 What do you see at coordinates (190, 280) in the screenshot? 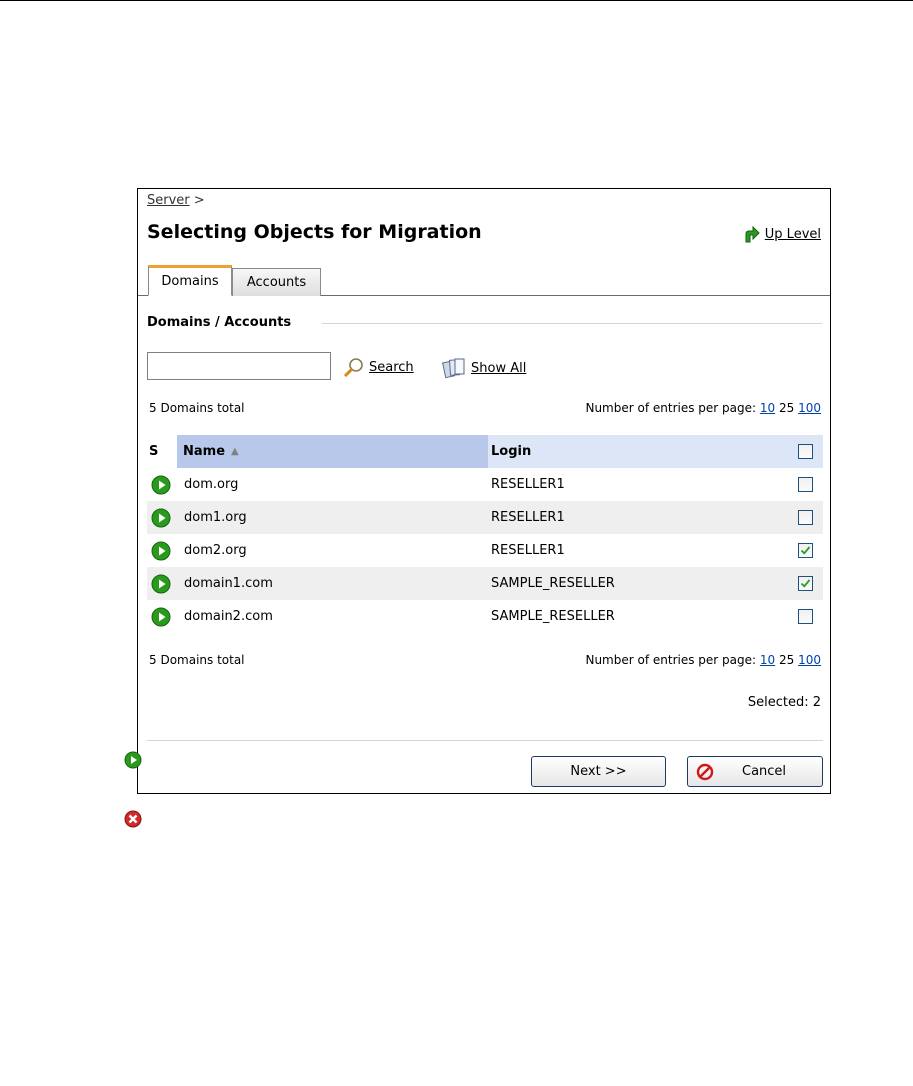
I see `tab-domains: Domains` at bounding box center [190, 280].